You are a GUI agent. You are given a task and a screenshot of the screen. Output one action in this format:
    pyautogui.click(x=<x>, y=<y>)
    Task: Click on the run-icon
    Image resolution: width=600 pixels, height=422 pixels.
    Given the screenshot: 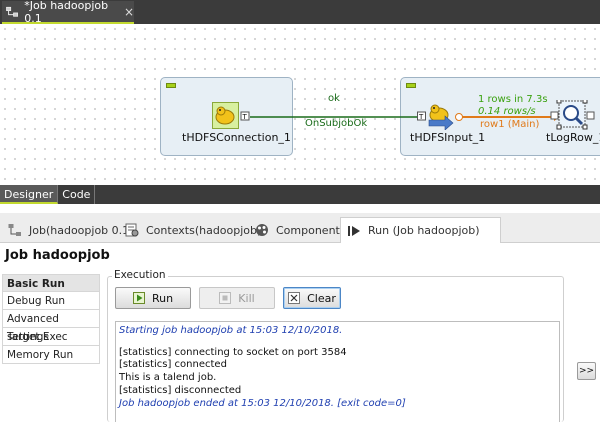 What is the action you would take?
    pyautogui.click(x=138, y=298)
    